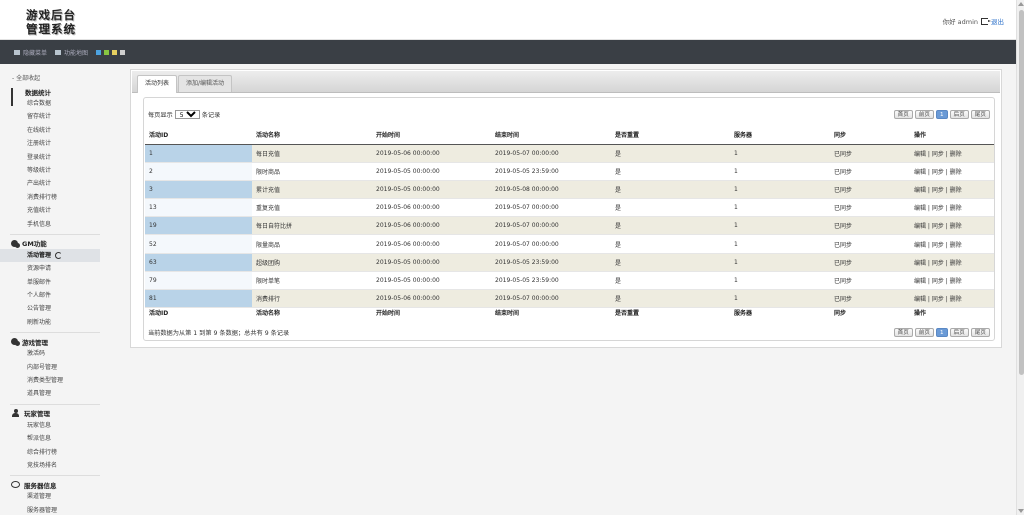 The image size is (1024, 515). What do you see at coordinates (997, 21) in the screenshot?
I see `logout-link: 退出` at bounding box center [997, 21].